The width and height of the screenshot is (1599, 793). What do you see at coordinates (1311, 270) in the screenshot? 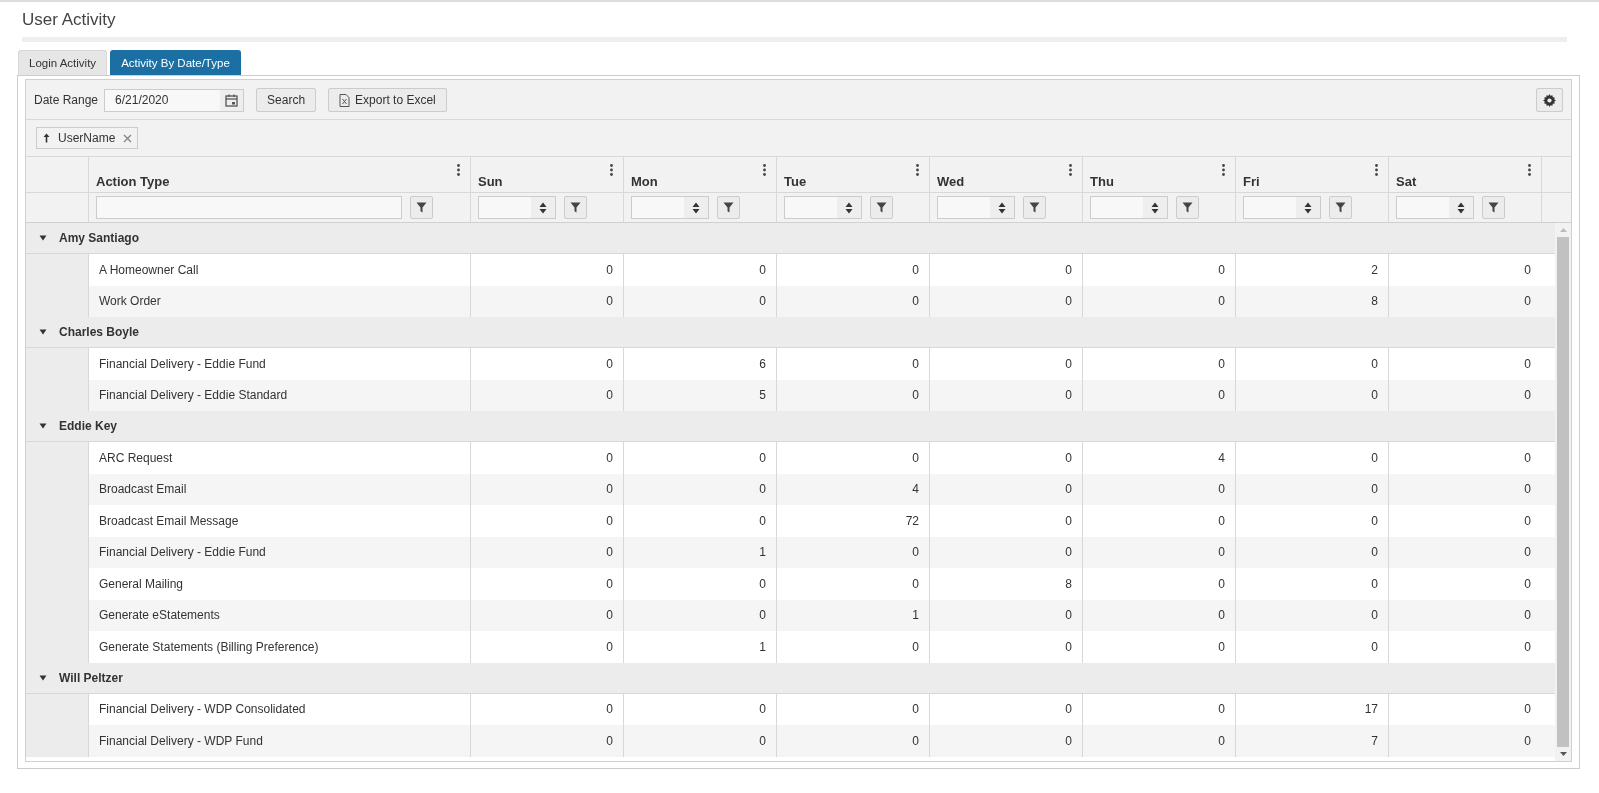
I see `table-cell: 2` at bounding box center [1311, 270].